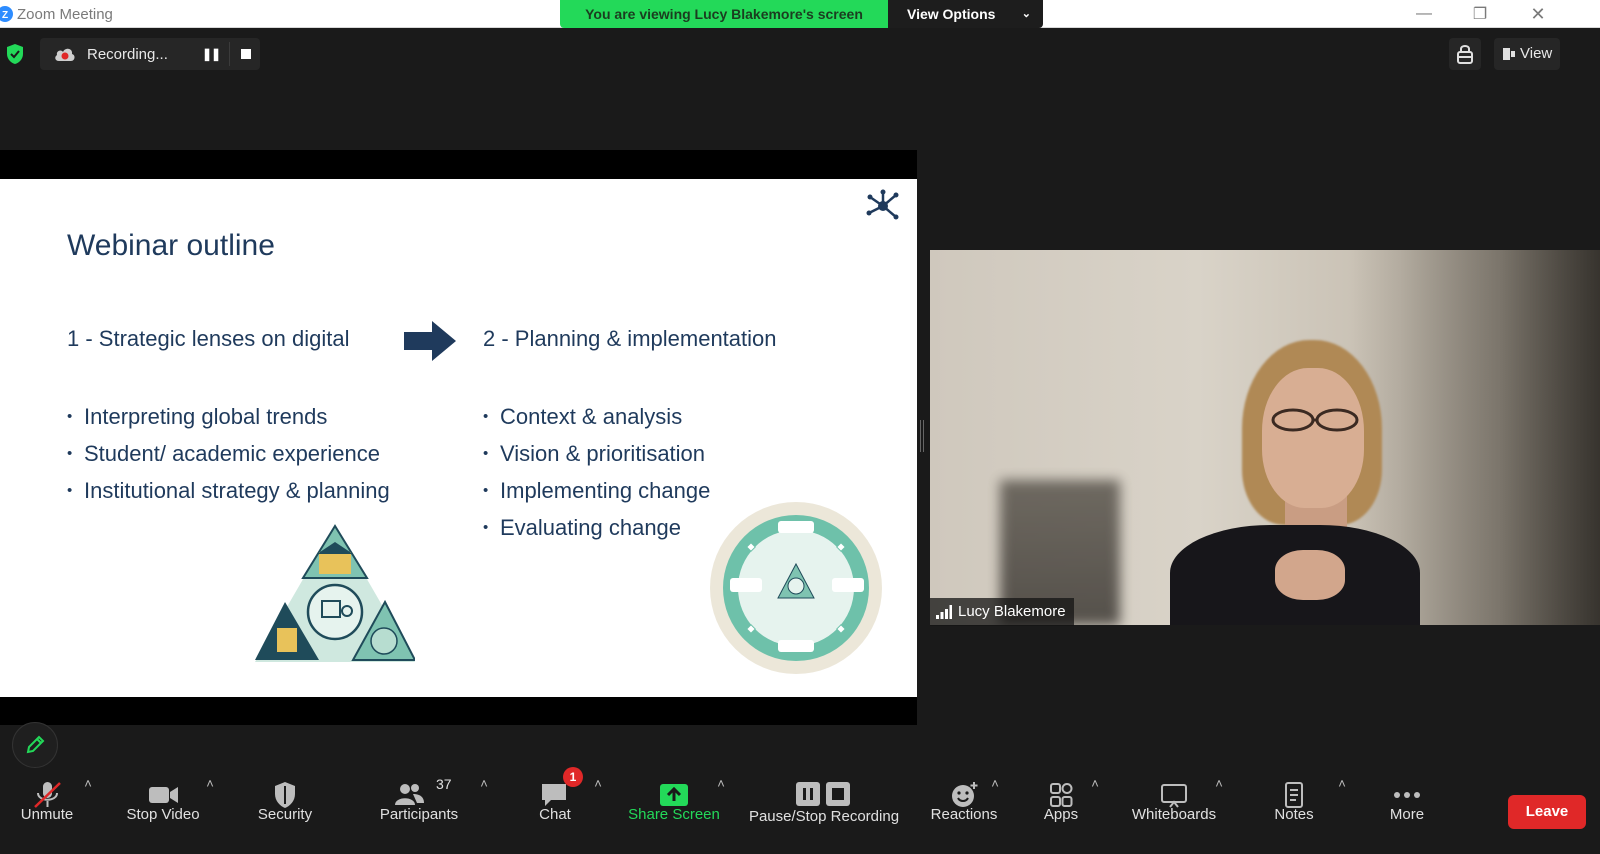  What do you see at coordinates (1310, 575) in the screenshot?
I see `video-person-hand` at bounding box center [1310, 575].